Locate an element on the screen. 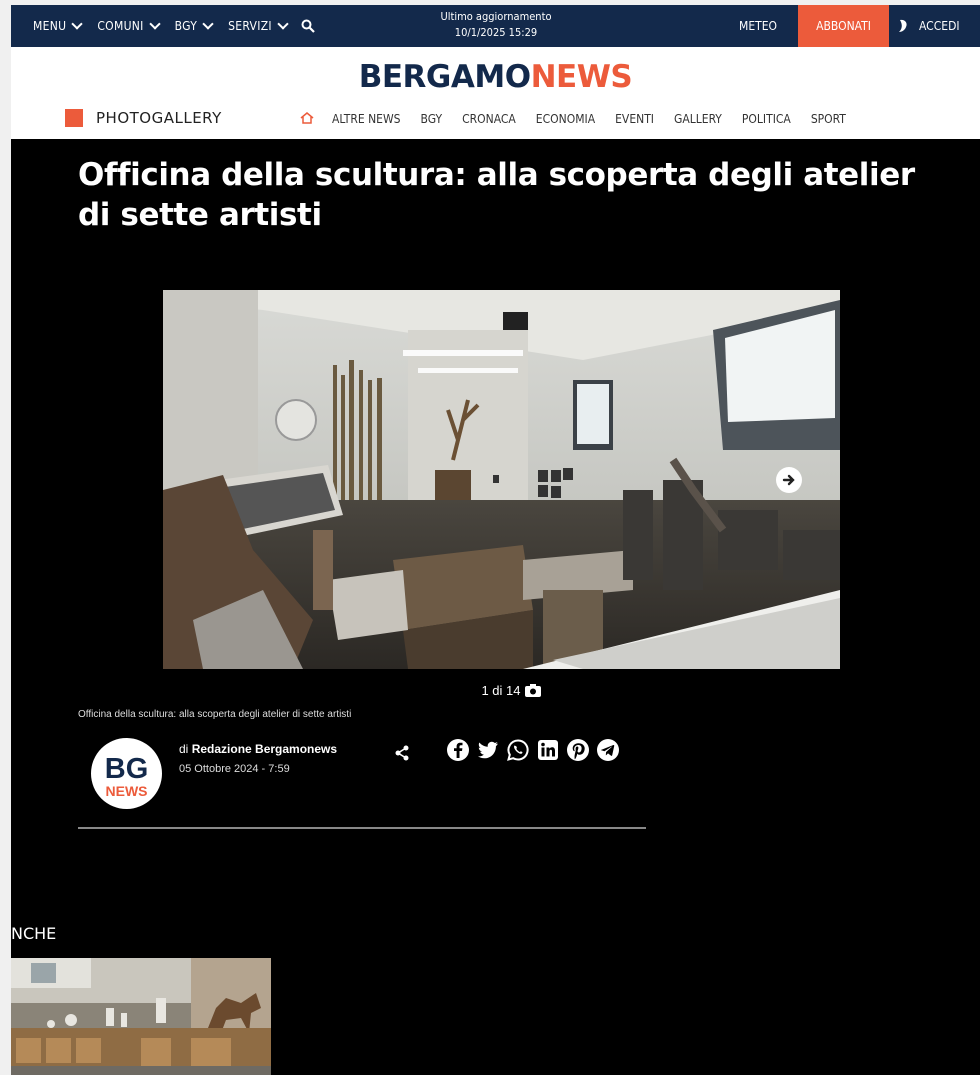  related-heading: NCHE is located at coordinates (34, 933).